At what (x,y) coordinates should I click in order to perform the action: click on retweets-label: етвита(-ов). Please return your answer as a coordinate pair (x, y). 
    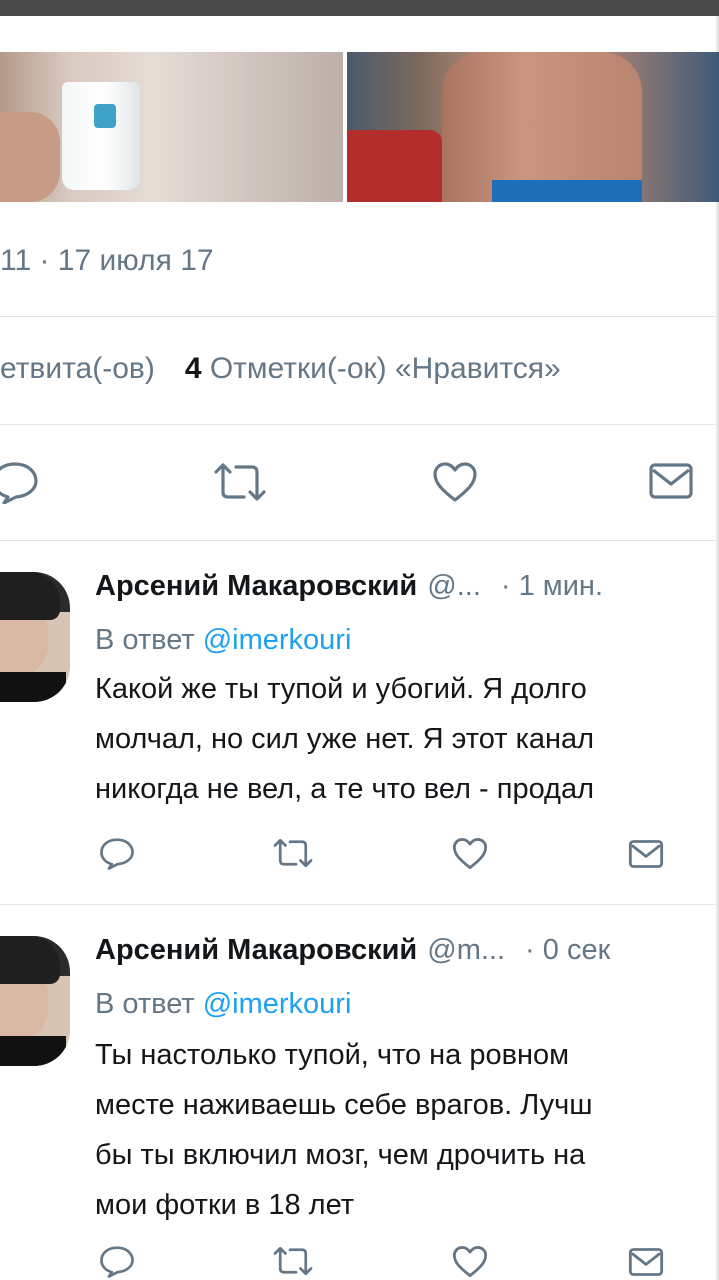
    Looking at the image, I should click on (77, 368).